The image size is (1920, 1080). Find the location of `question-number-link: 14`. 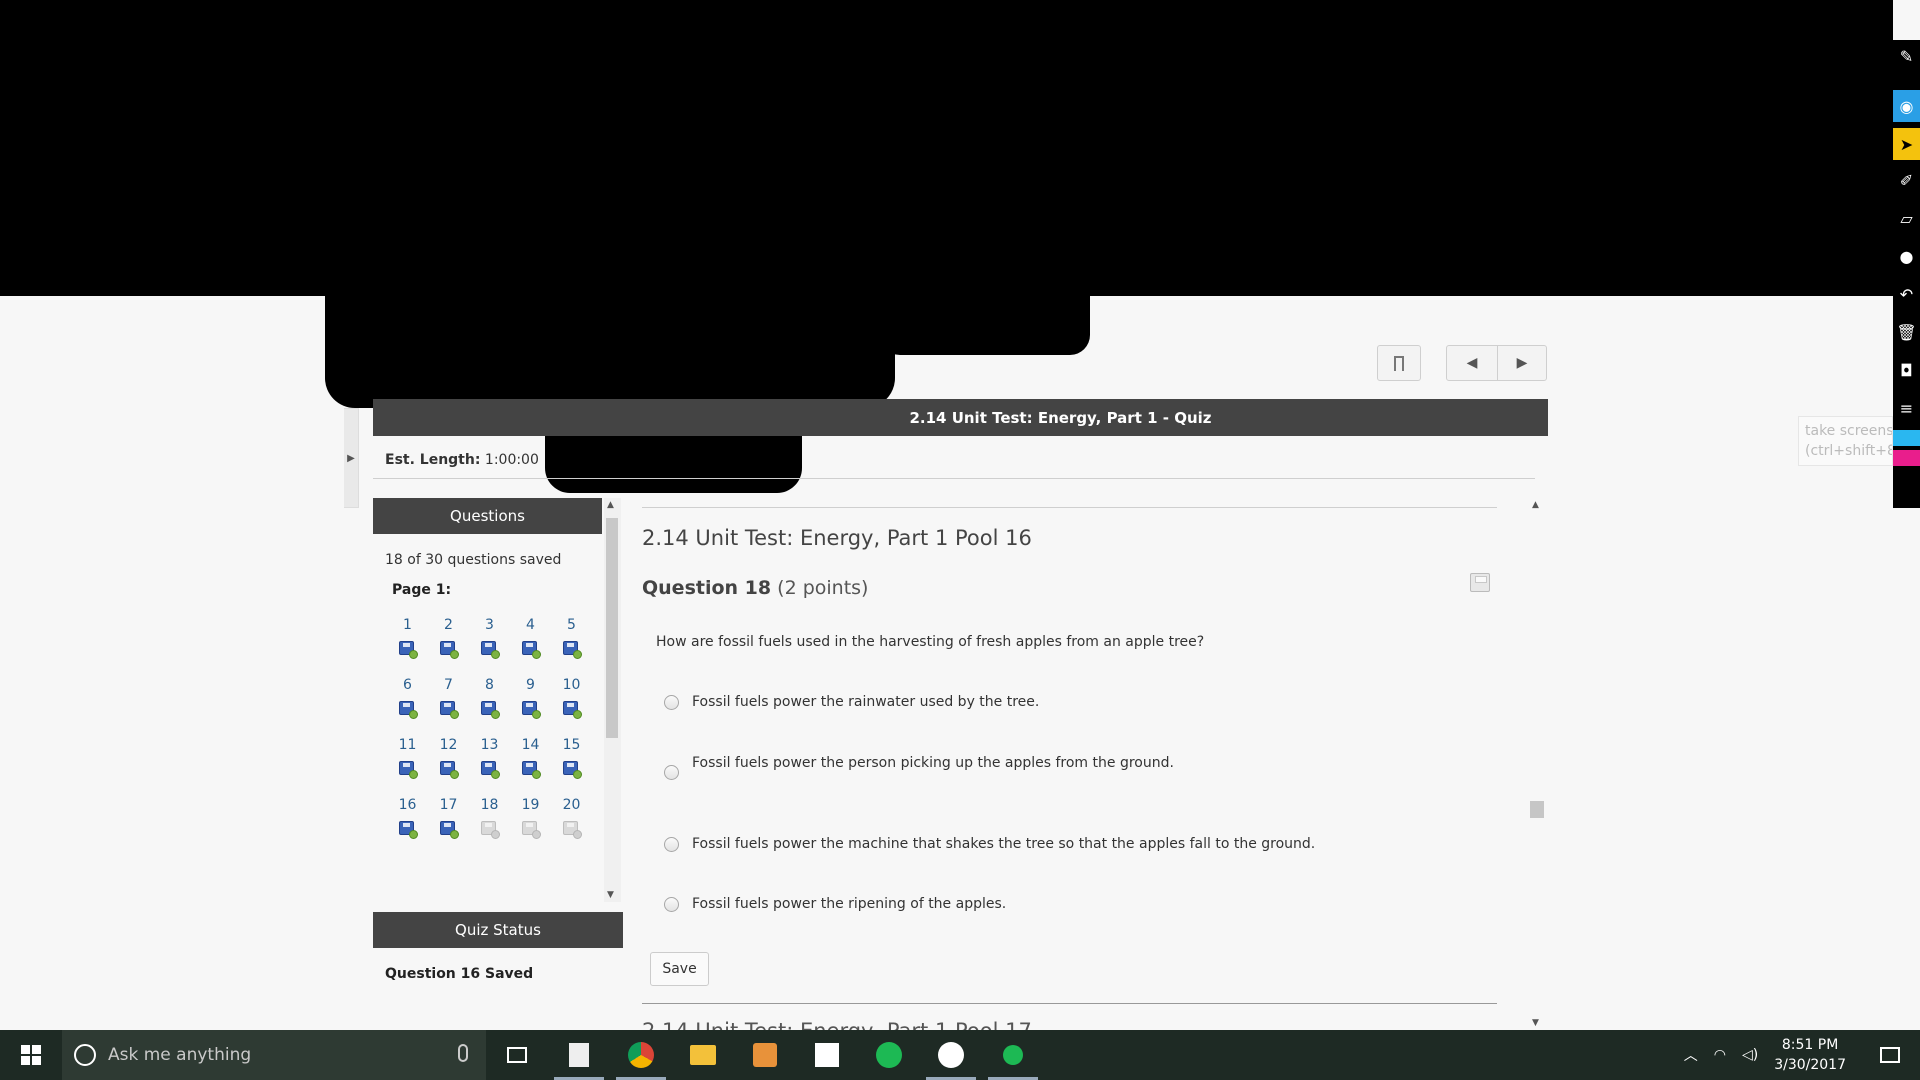

question-number-link: 14 is located at coordinates (531, 745).